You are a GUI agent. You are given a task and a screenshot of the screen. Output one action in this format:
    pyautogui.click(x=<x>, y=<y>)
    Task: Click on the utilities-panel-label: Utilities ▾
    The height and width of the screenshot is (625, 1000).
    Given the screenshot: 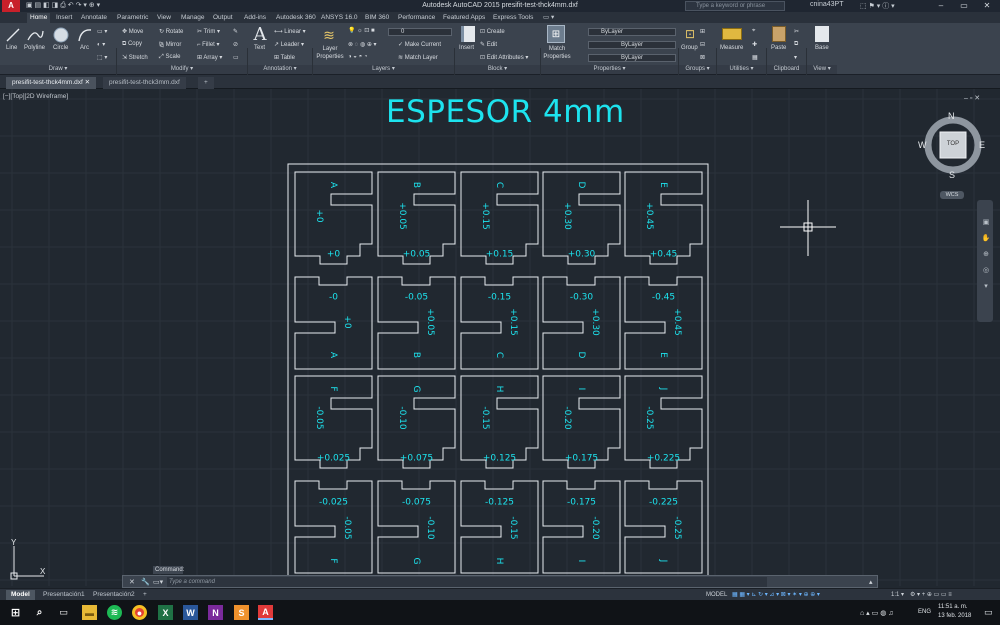 What is the action you would take?
    pyautogui.click(x=741, y=69)
    